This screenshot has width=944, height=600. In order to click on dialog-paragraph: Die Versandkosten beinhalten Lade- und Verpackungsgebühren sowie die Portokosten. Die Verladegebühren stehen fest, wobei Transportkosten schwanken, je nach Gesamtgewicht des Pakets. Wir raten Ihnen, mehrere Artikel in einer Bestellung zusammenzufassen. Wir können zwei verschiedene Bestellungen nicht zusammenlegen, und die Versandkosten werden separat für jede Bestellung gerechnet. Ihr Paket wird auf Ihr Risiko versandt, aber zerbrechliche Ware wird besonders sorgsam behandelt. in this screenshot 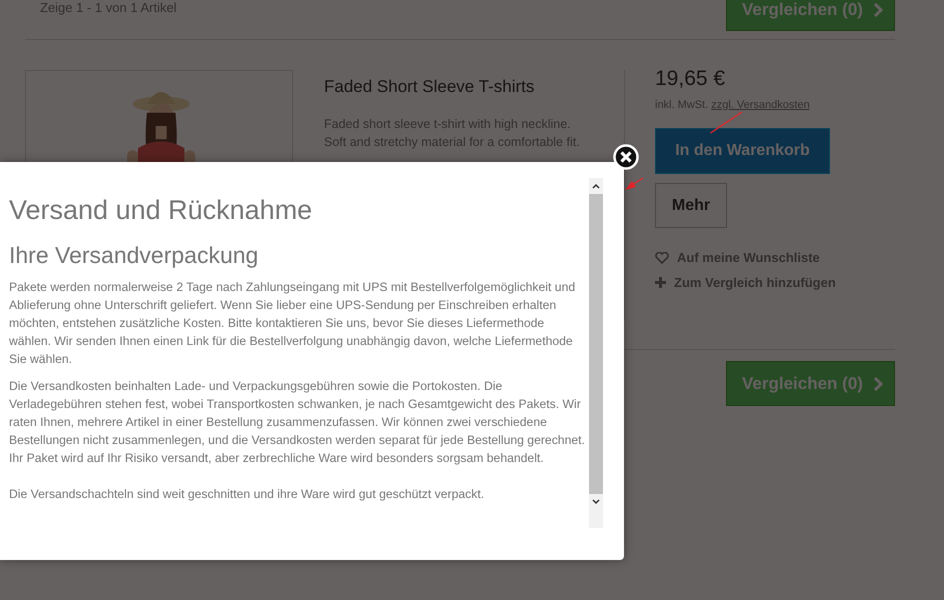, I will do `click(297, 422)`.